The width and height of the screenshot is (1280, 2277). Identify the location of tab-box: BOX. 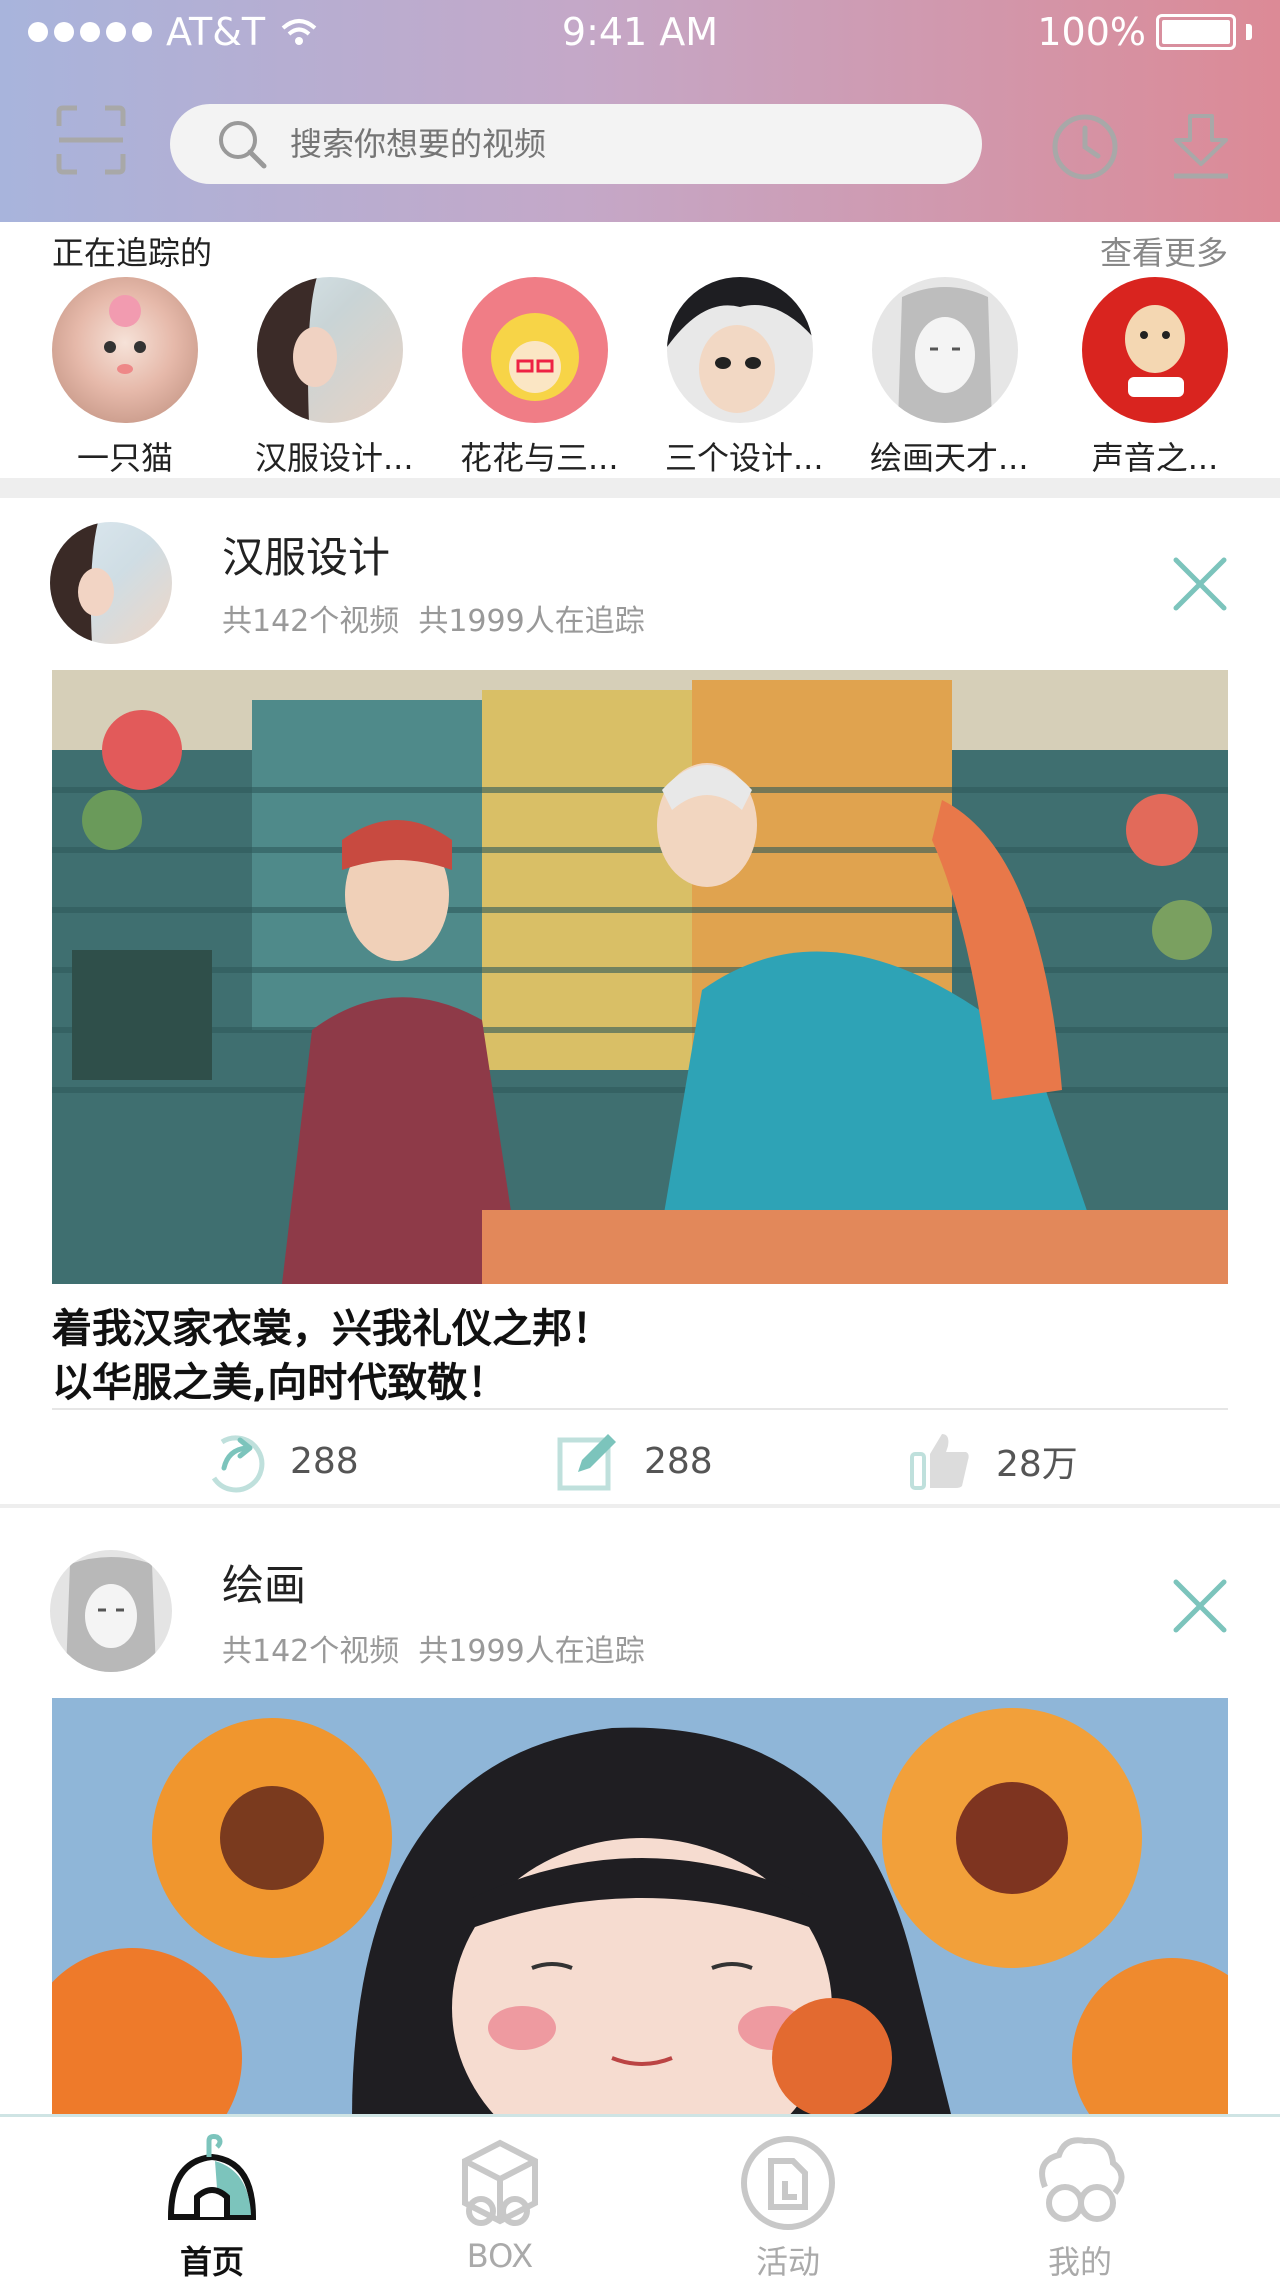
(500, 2203).